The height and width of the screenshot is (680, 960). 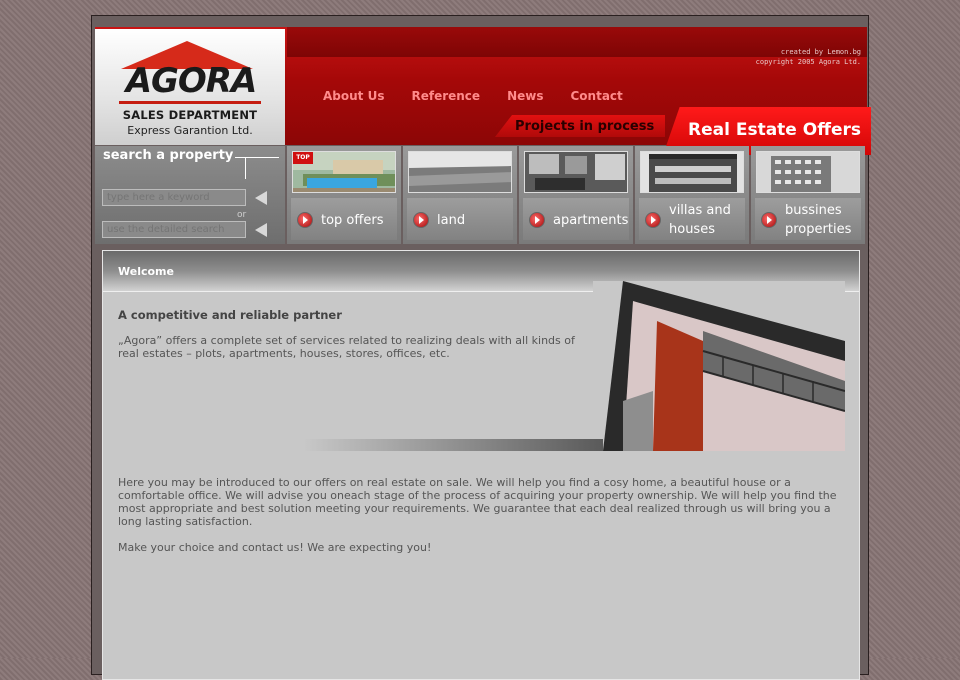 I want to click on villas-thumbnail, so click(x=692, y=172).